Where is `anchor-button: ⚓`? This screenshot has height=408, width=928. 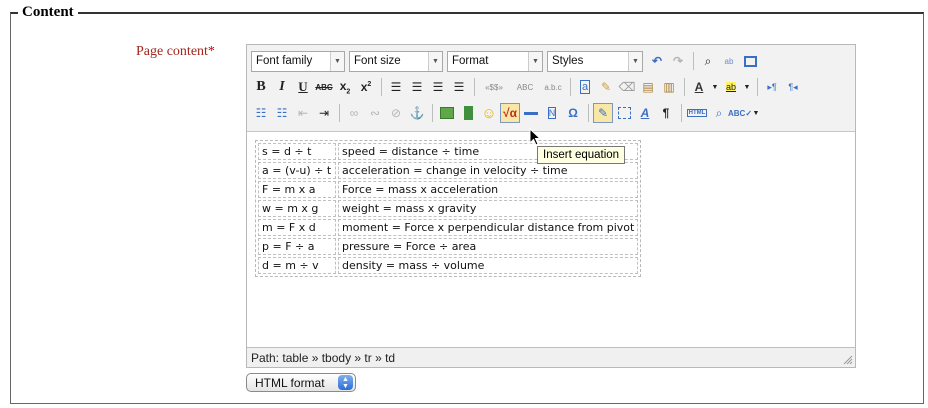
anchor-button: ⚓ is located at coordinates (417, 113).